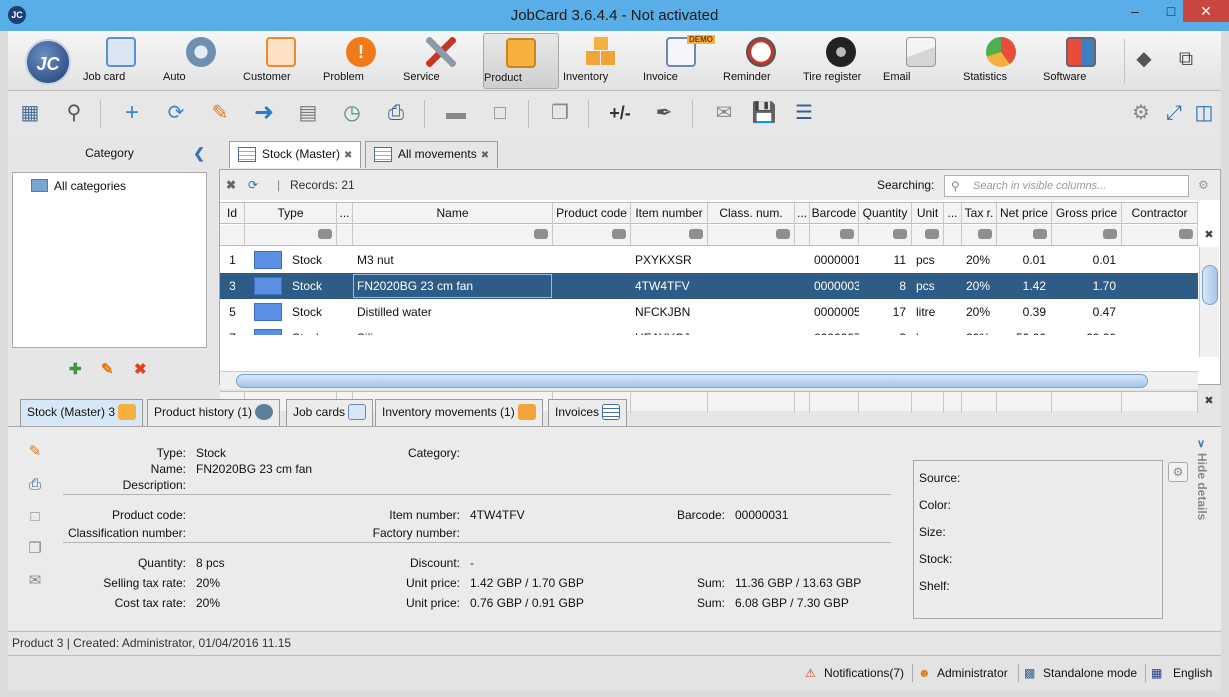 Image resolution: width=1229 pixels, height=697 pixels. What do you see at coordinates (140, 369) in the screenshot?
I see `remove-category-icon: ✖` at bounding box center [140, 369].